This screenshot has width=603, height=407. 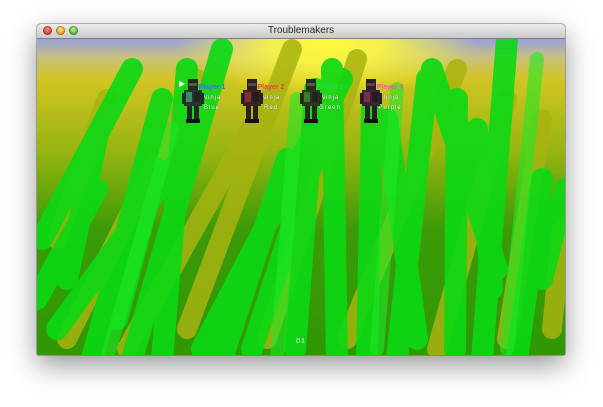 I want to click on window-title: Troublemakers, so click(x=301, y=30).